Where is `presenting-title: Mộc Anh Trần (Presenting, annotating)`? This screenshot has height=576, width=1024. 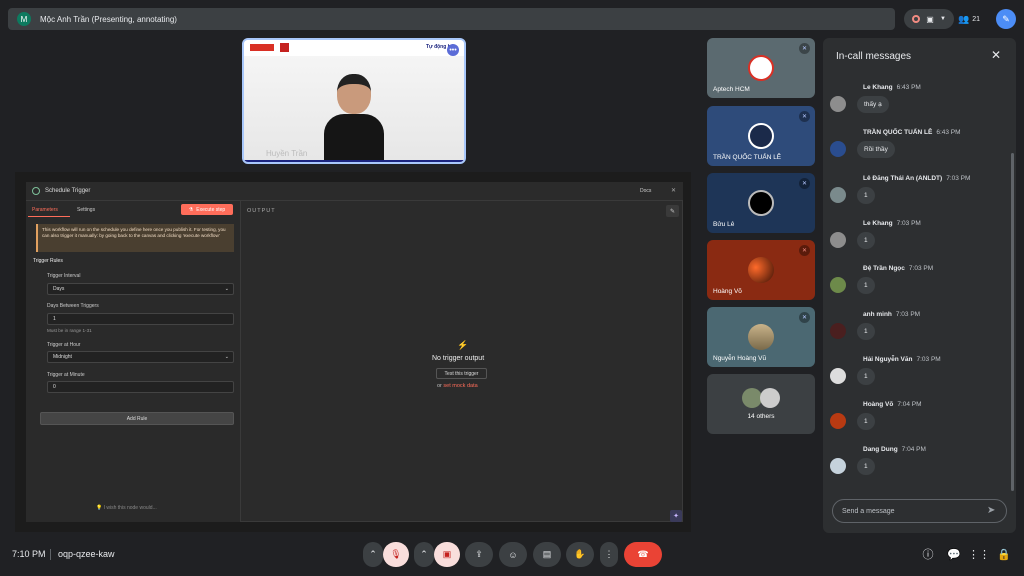
presenting-title: Mộc Anh Trần (Presenting, annotating) is located at coordinates (108, 19).